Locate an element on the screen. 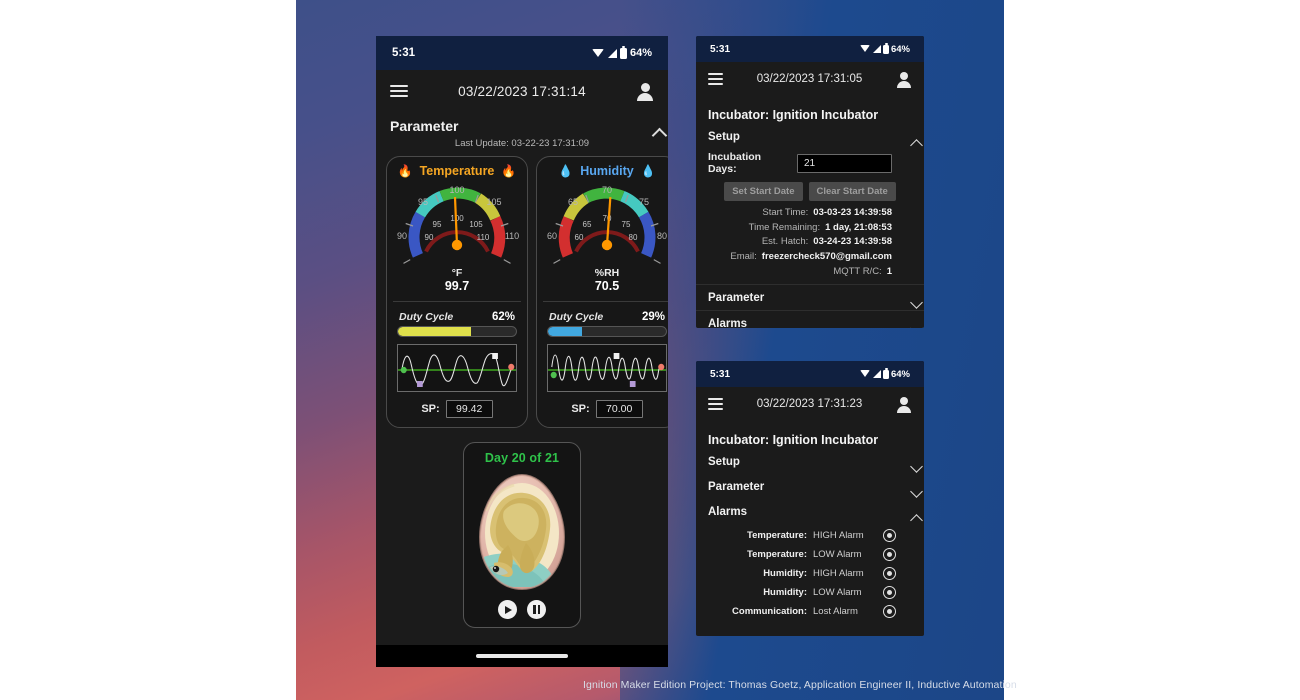 The width and height of the screenshot is (1300, 700). humidity-label: Humidity is located at coordinates (607, 171).